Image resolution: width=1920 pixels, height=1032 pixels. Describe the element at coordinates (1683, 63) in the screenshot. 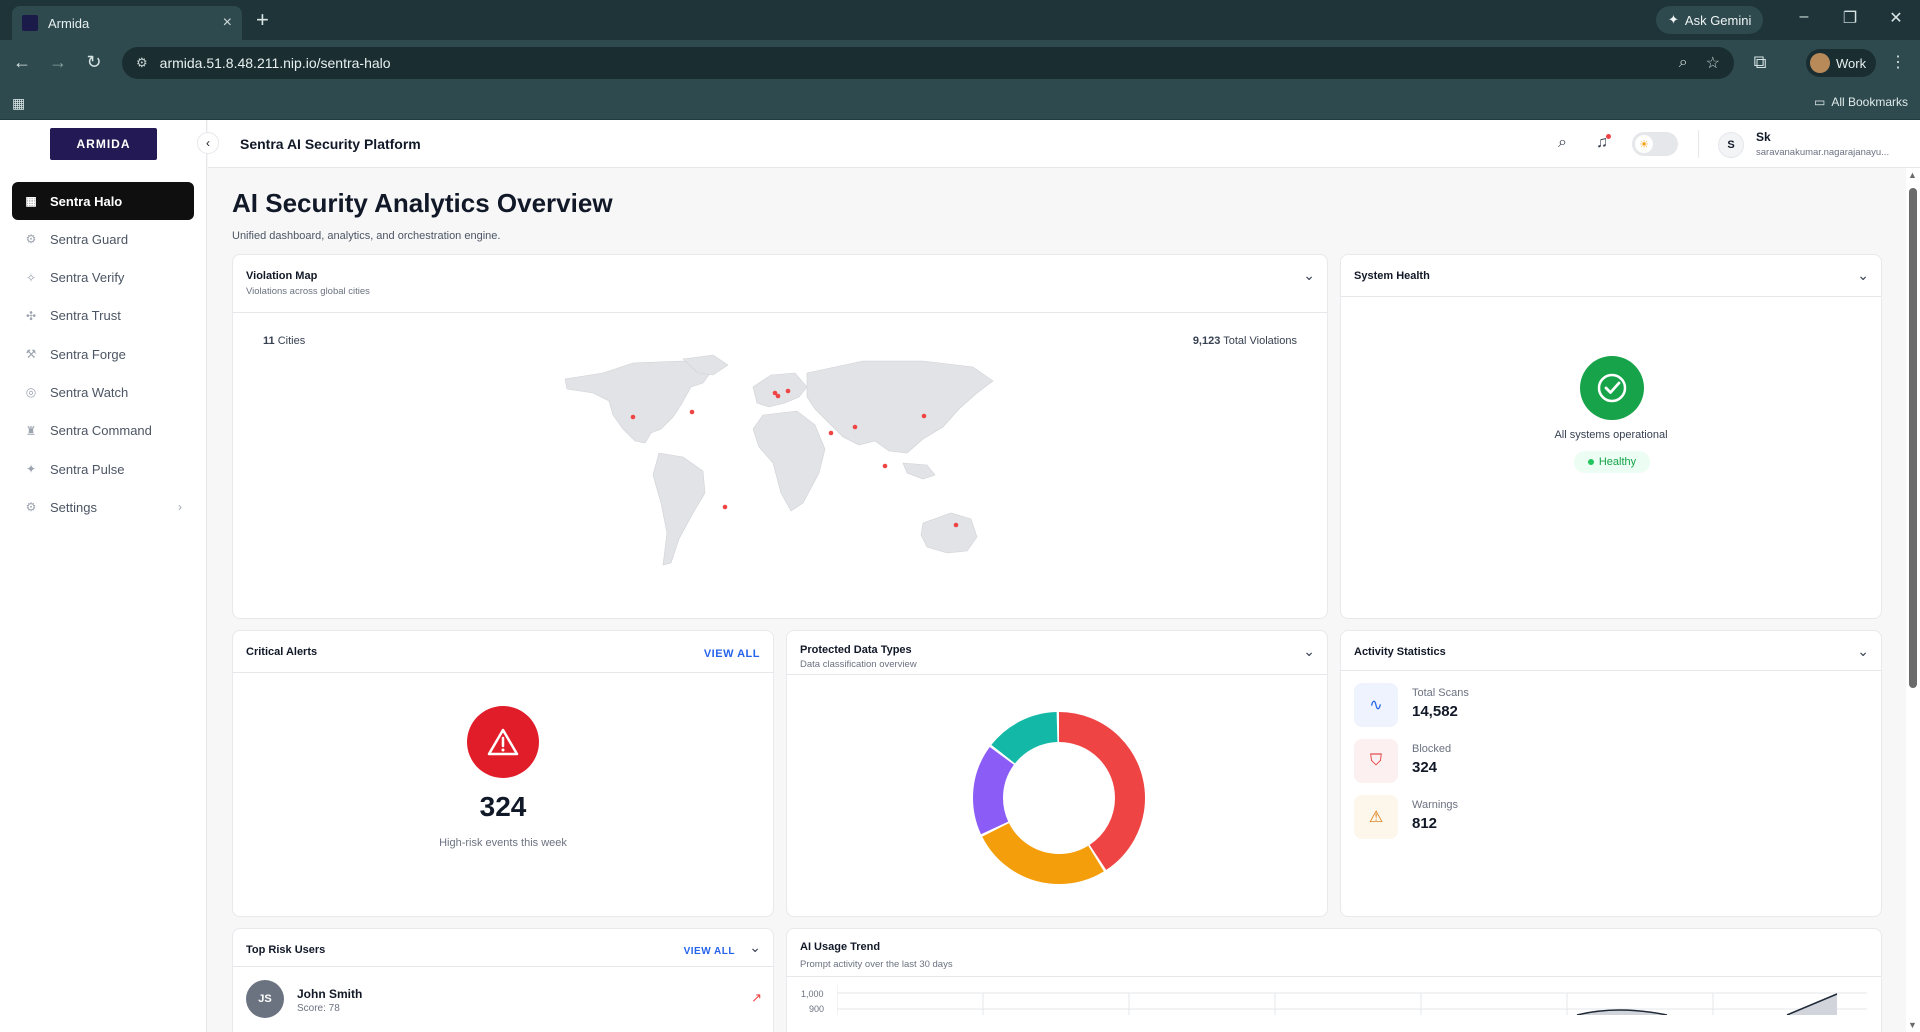

I see `zoom-icon: ⌕` at that location.